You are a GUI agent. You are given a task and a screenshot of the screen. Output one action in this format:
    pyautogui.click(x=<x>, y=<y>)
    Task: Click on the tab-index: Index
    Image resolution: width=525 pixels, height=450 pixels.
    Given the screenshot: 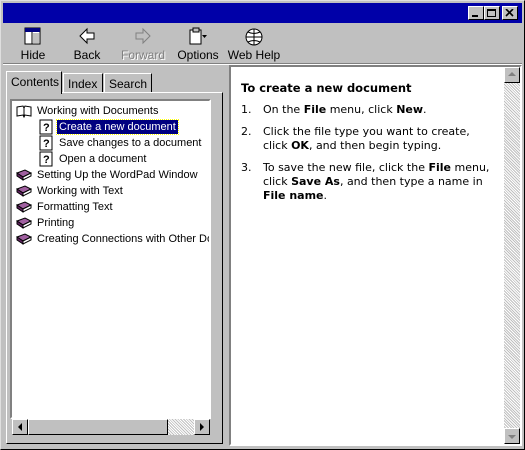 What is the action you would take?
    pyautogui.click(x=83, y=83)
    